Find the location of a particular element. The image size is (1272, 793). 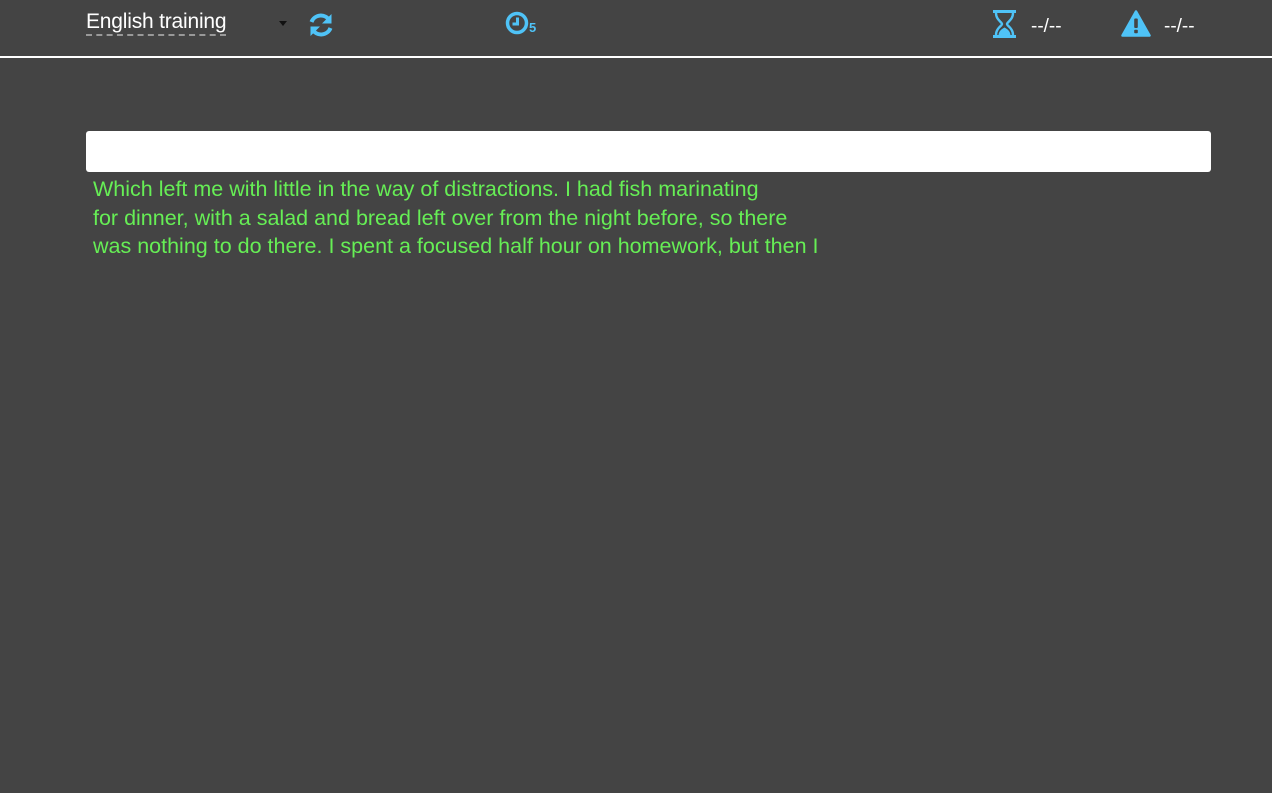

warning-icon is located at coordinates (1136, 23).